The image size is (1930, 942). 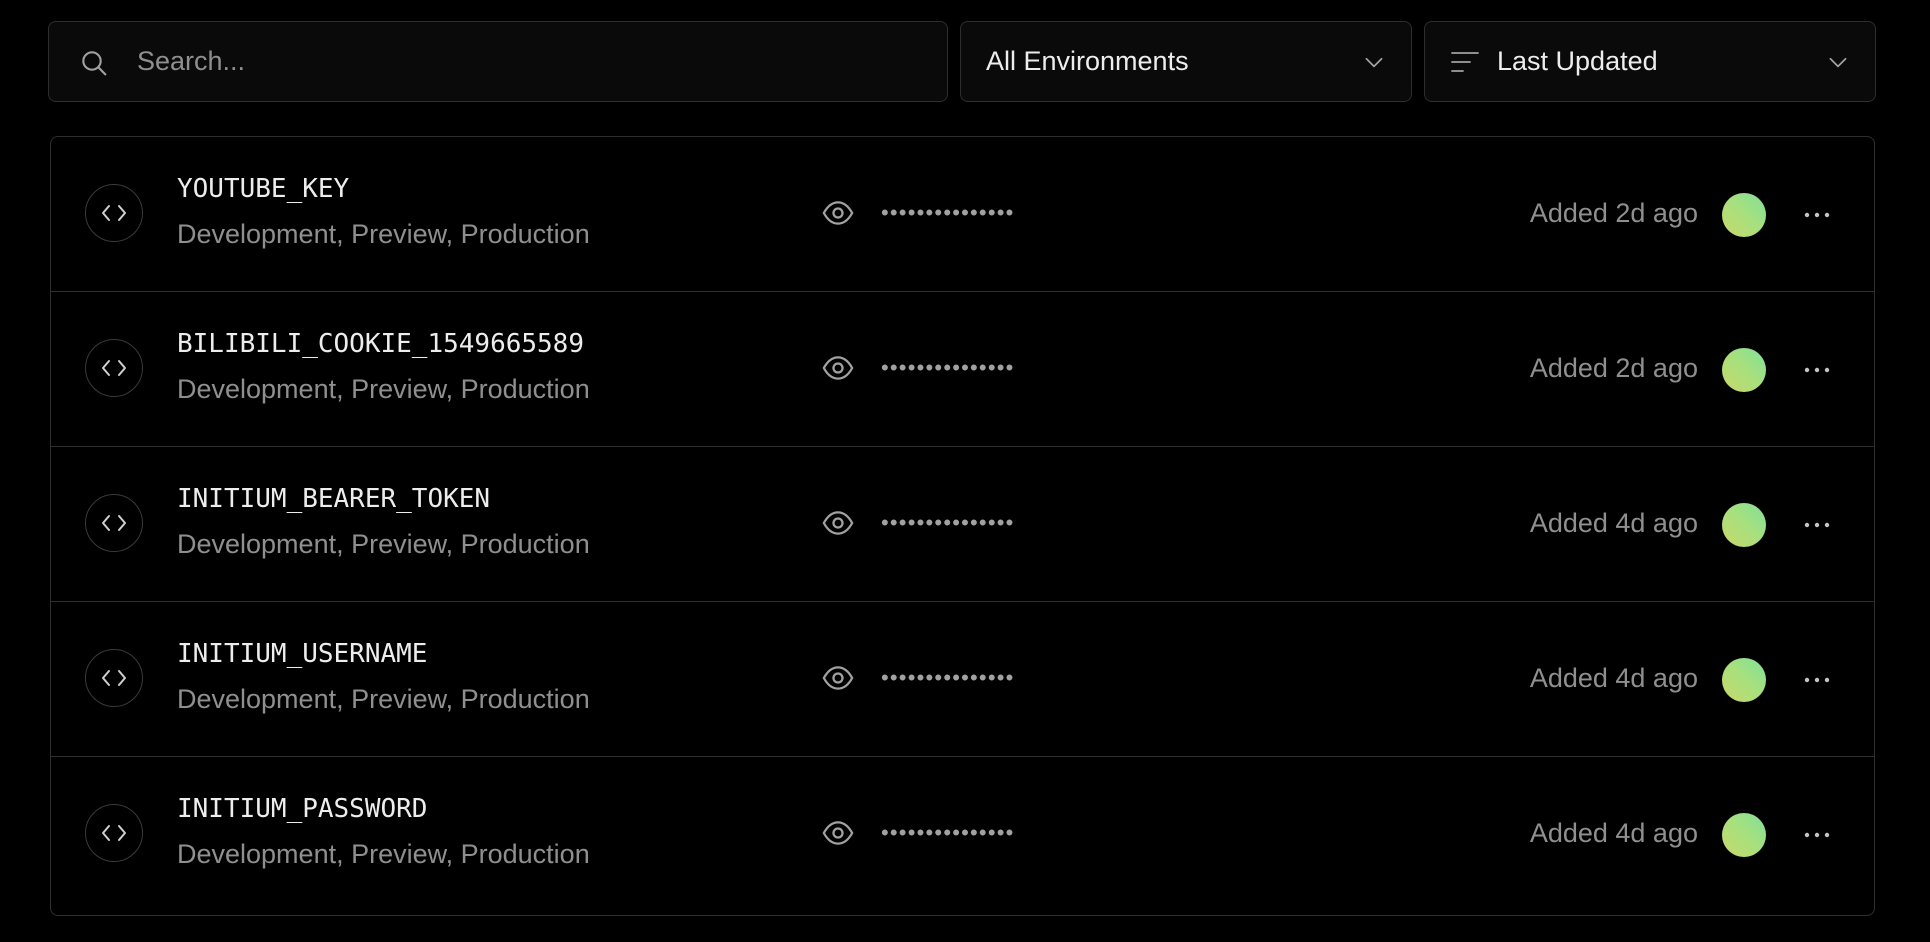 I want to click on variable-name: INITIUM_USERNAME, so click(x=302, y=654).